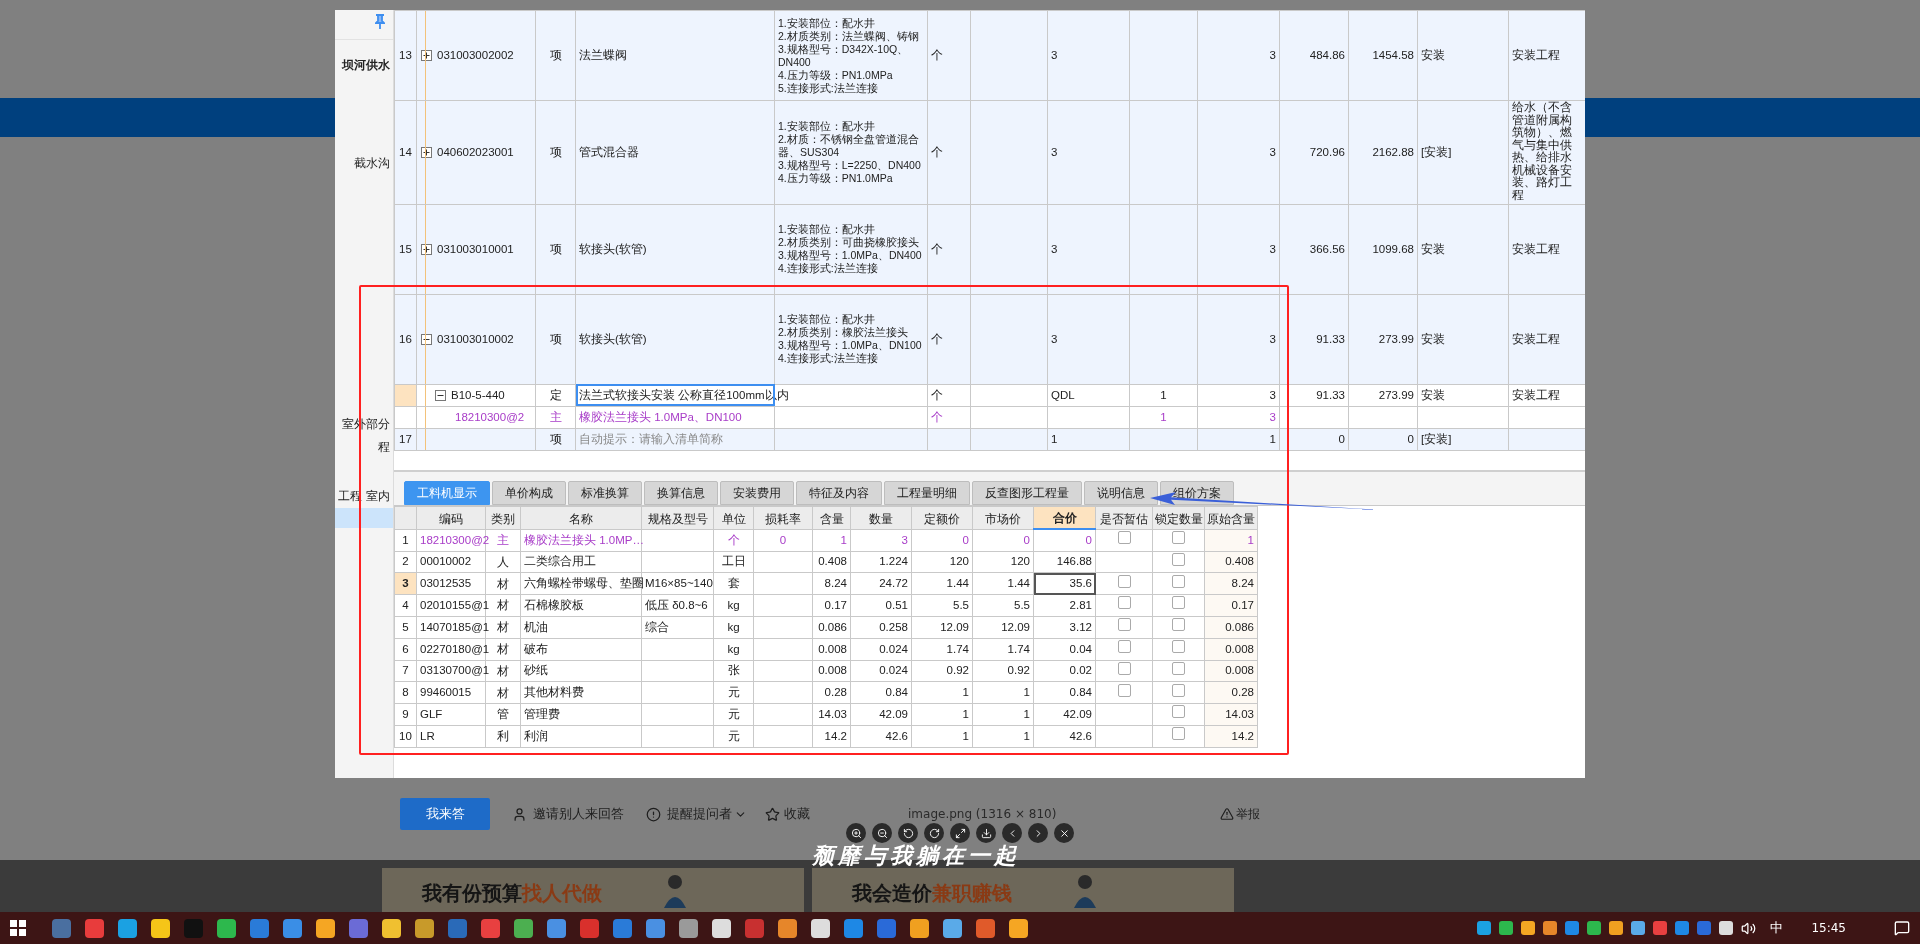 The width and height of the screenshot is (1920, 944). I want to click on close-icon, so click(1064, 833).